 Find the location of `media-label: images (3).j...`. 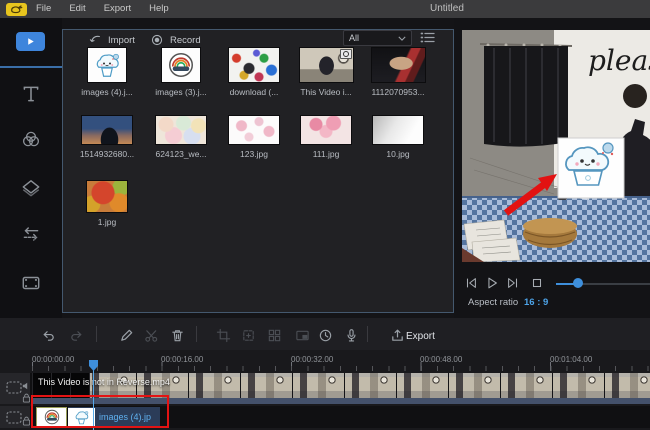

media-label: images (3).j... is located at coordinates (181, 92).